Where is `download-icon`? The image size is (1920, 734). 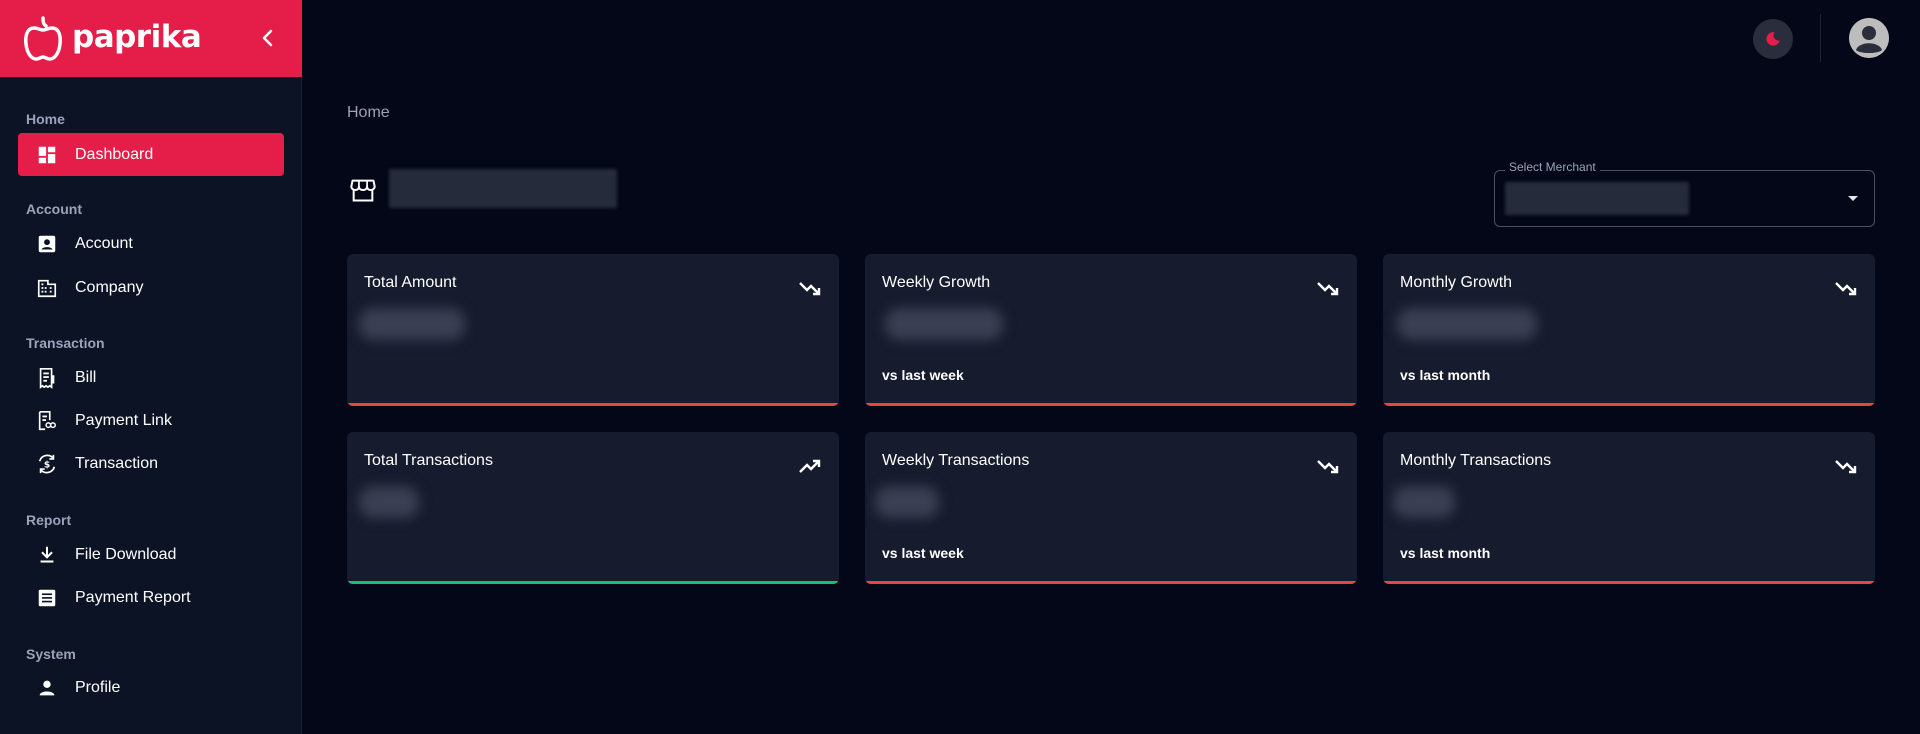
download-icon is located at coordinates (47, 554).